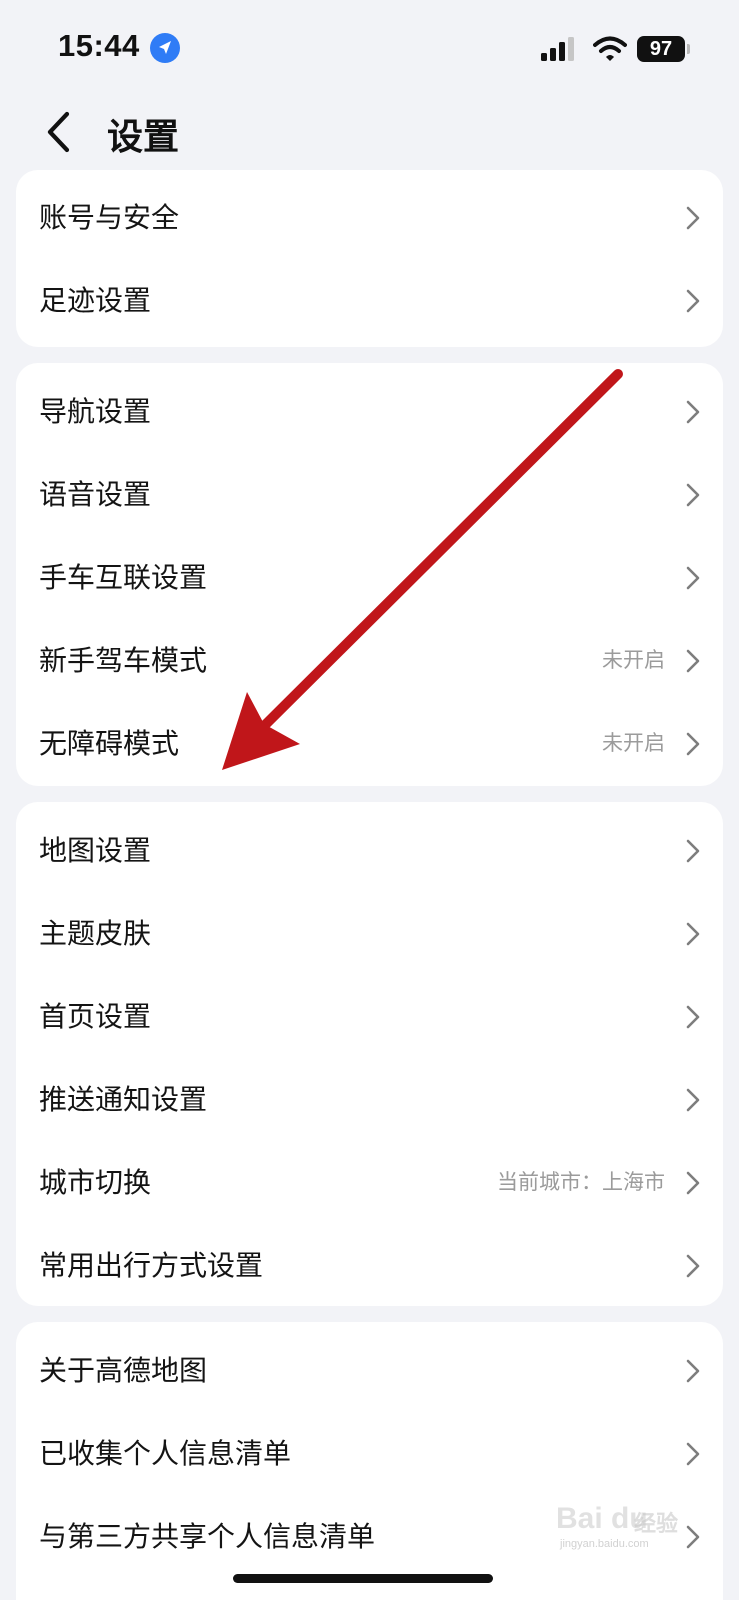 The height and width of the screenshot is (1600, 739). I want to click on row-city-switch: 城市切换 当前城市：上海市, so click(369, 1182).